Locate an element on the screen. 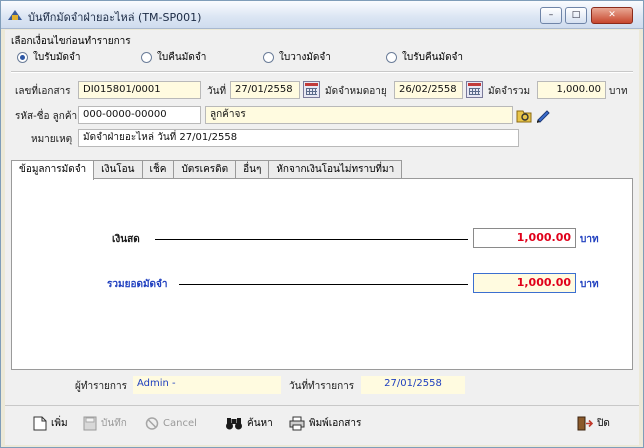 This screenshot has width=644, height=448. cancel-button: Cancel is located at coordinates (171, 423).